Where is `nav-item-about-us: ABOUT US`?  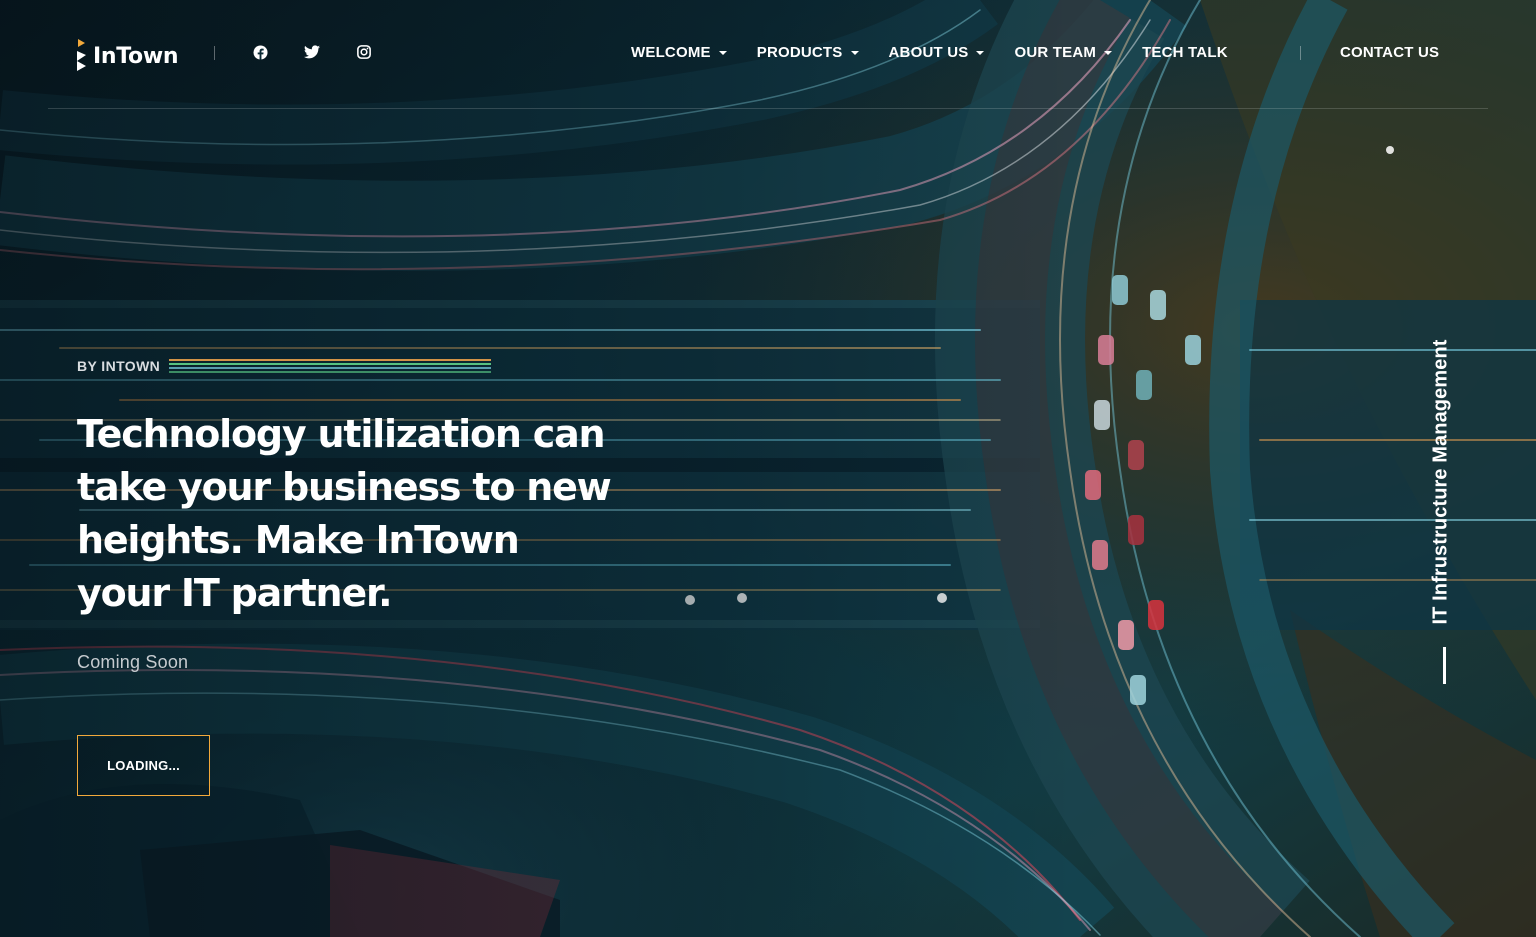 nav-item-about-us: ABOUT US is located at coordinates (937, 52).